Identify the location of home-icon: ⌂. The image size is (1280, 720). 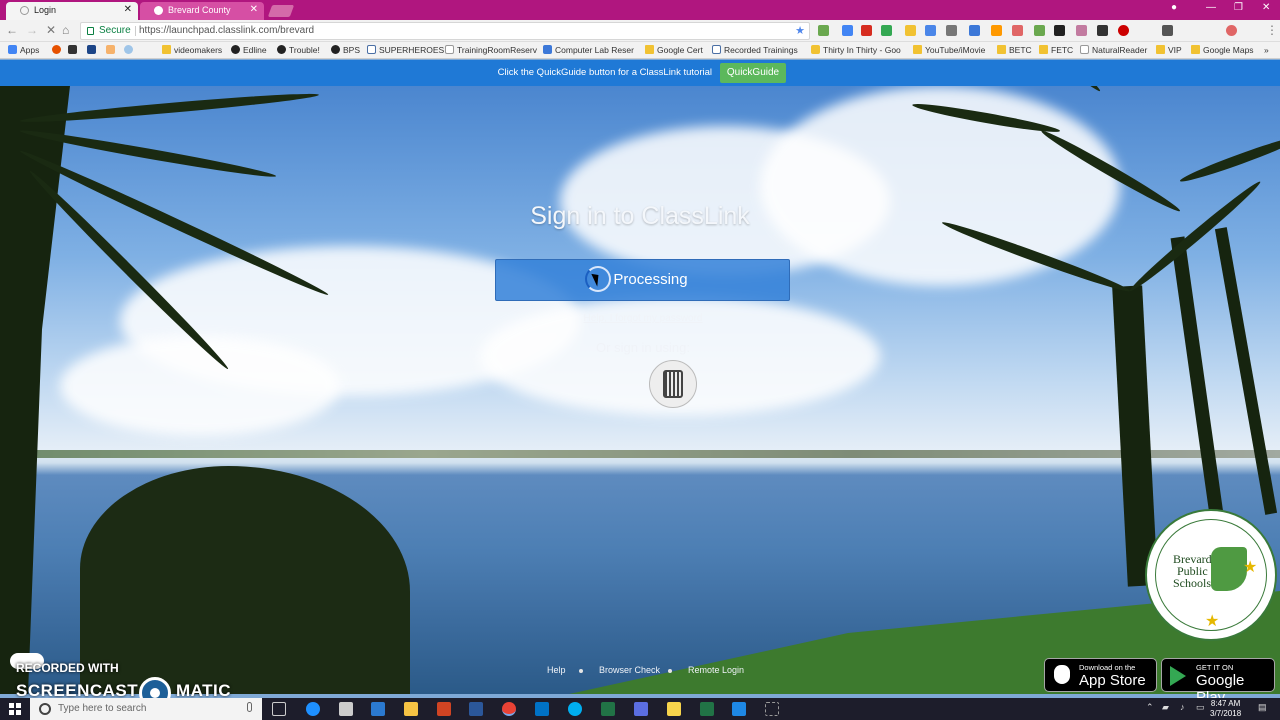
(65, 30).